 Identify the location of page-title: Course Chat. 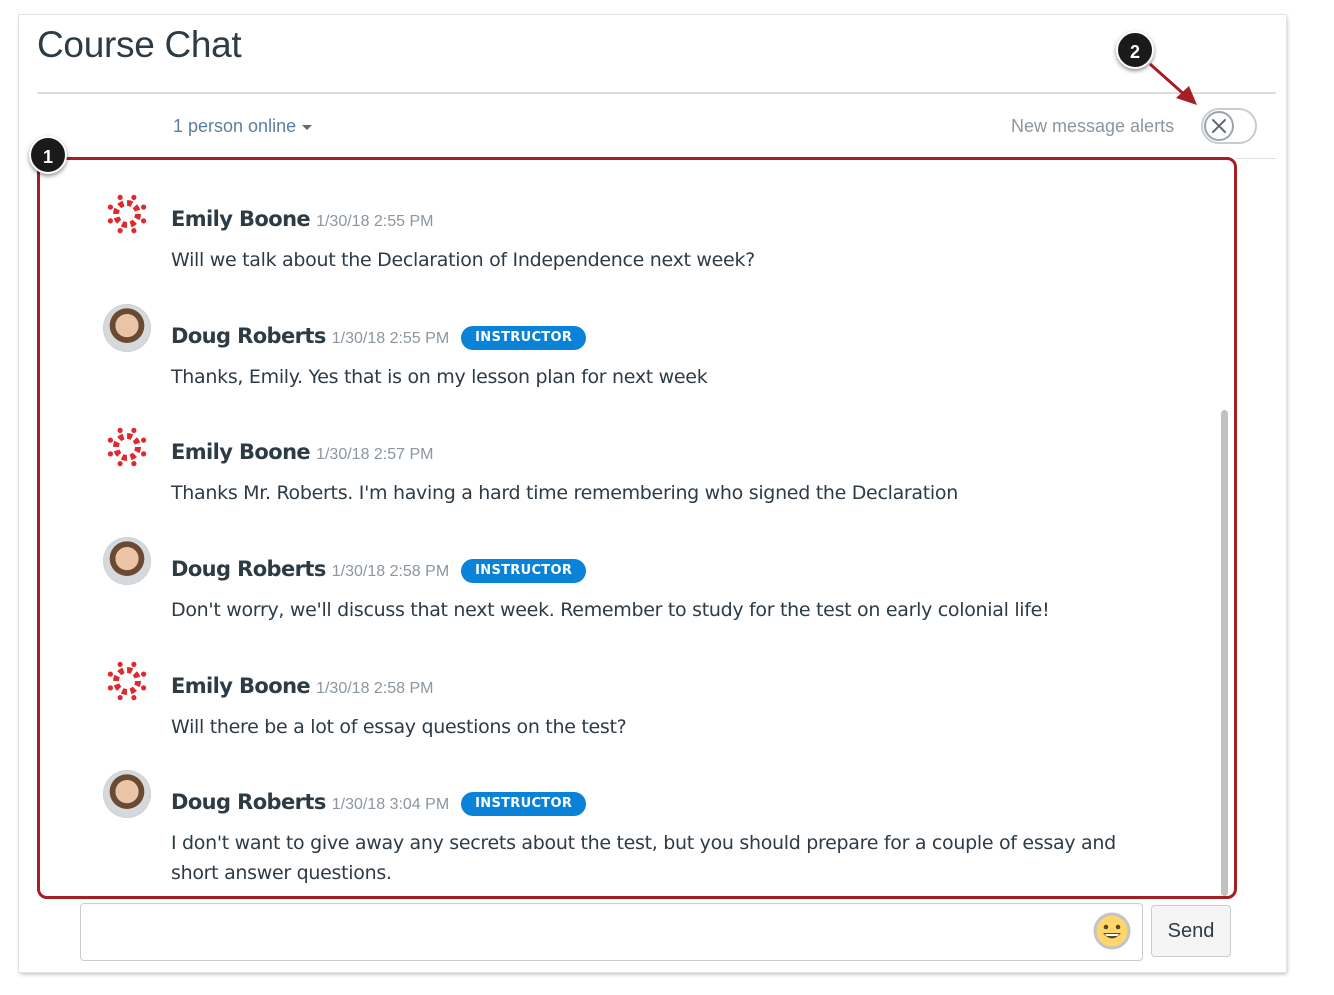
(139, 44).